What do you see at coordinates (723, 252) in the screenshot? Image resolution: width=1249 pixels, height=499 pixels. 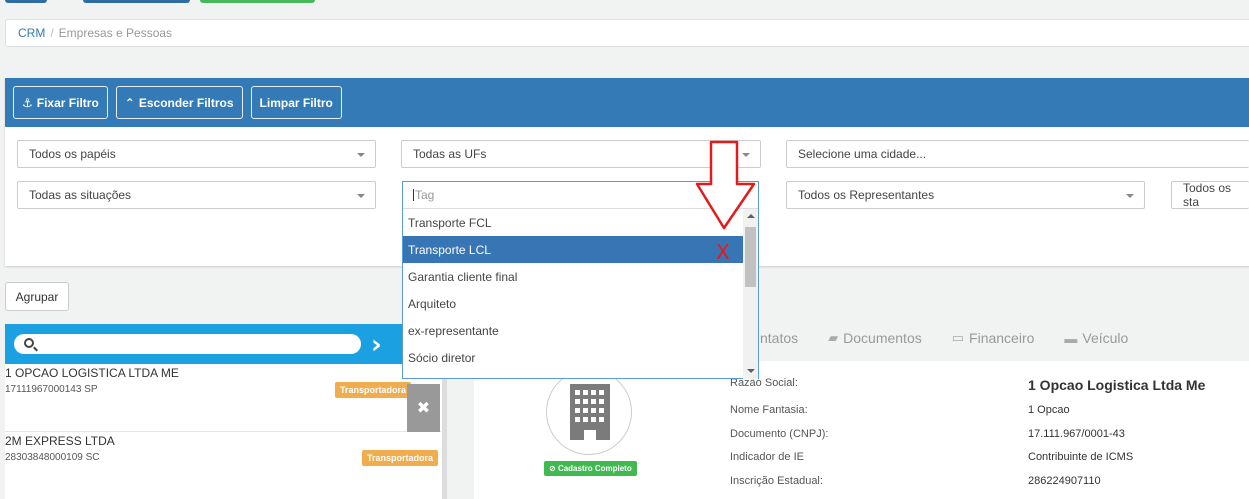 I see `red-x-annotation: X` at bounding box center [723, 252].